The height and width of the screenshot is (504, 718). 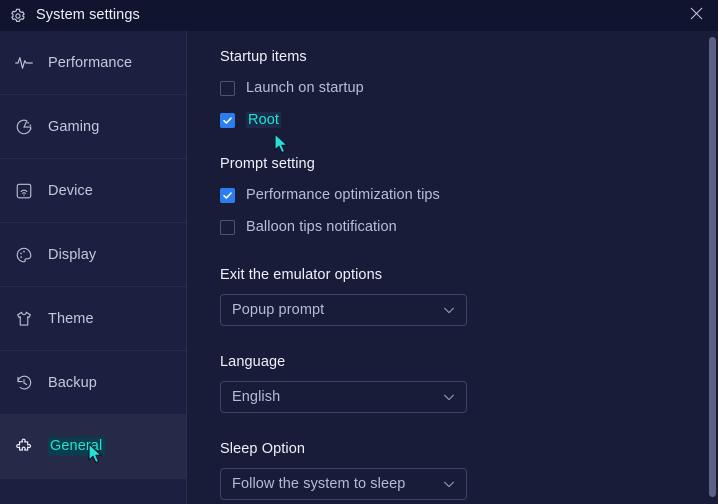 I want to click on puzzle-icon, so click(x=24, y=447).